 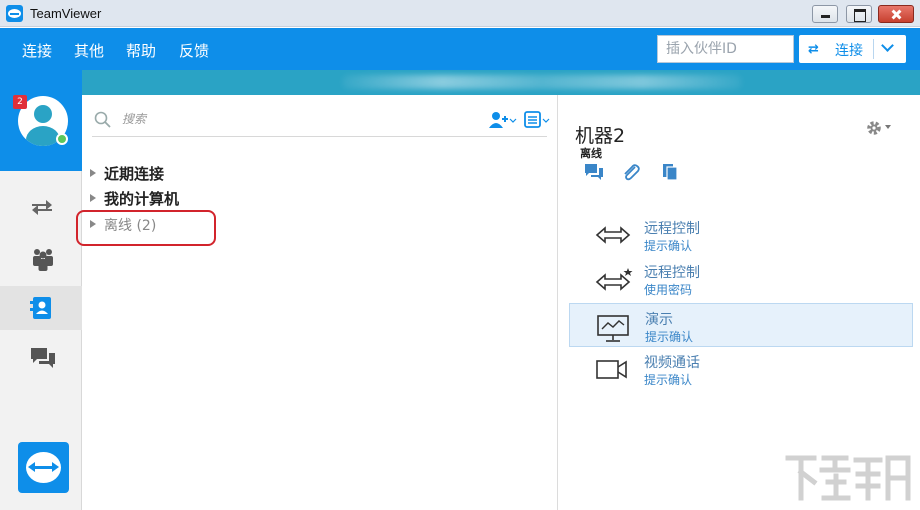 I want to click on attachment-icon, so click(x=631, y=172).